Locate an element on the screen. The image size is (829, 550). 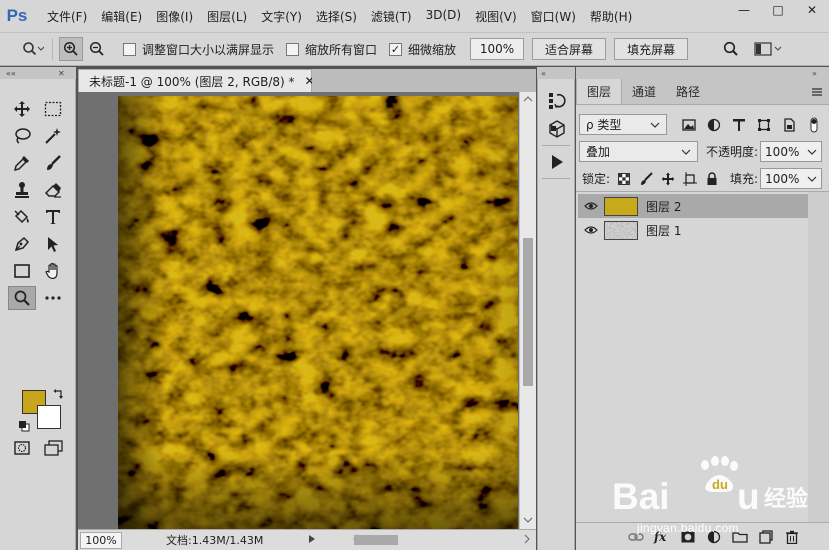
screen-mode-icon is located at coordinates (54, 448).